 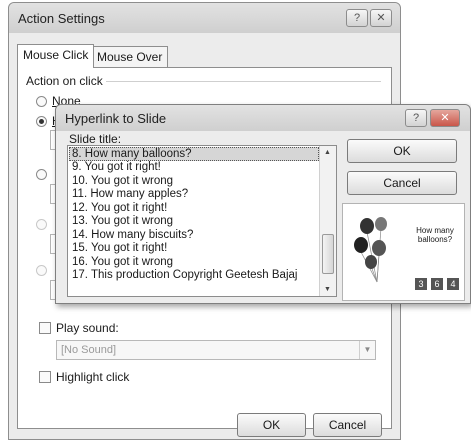 I want to click on play-sound-checkbox, so click(x=45, y=328).